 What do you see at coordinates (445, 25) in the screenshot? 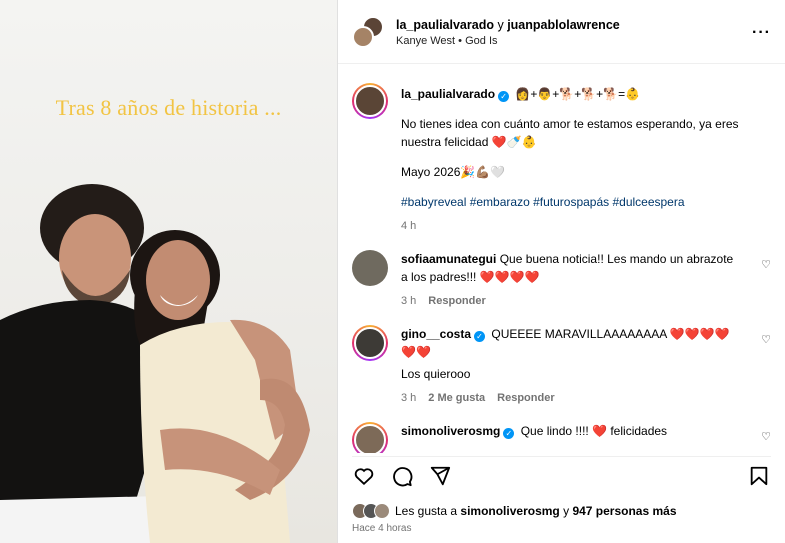
I see `author-username: la_paulialvarado` at bounding box center [445, 25].